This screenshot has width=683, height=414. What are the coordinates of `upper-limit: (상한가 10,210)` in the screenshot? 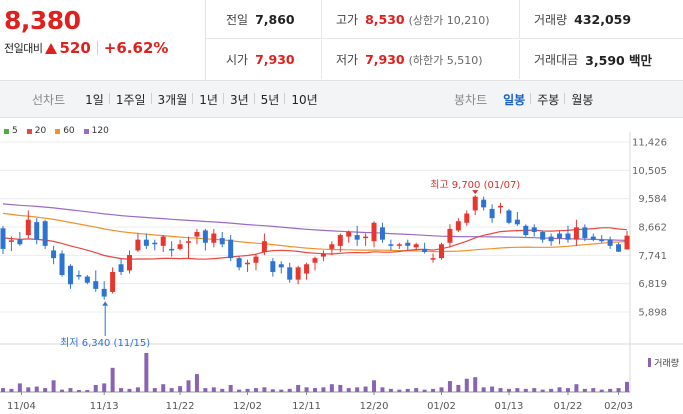 It's located at (449, 20).